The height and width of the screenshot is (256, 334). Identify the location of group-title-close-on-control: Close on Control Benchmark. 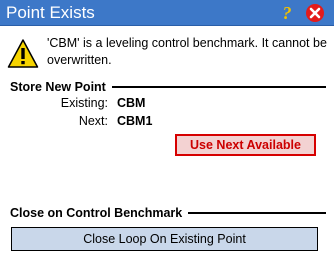
(96, 213).